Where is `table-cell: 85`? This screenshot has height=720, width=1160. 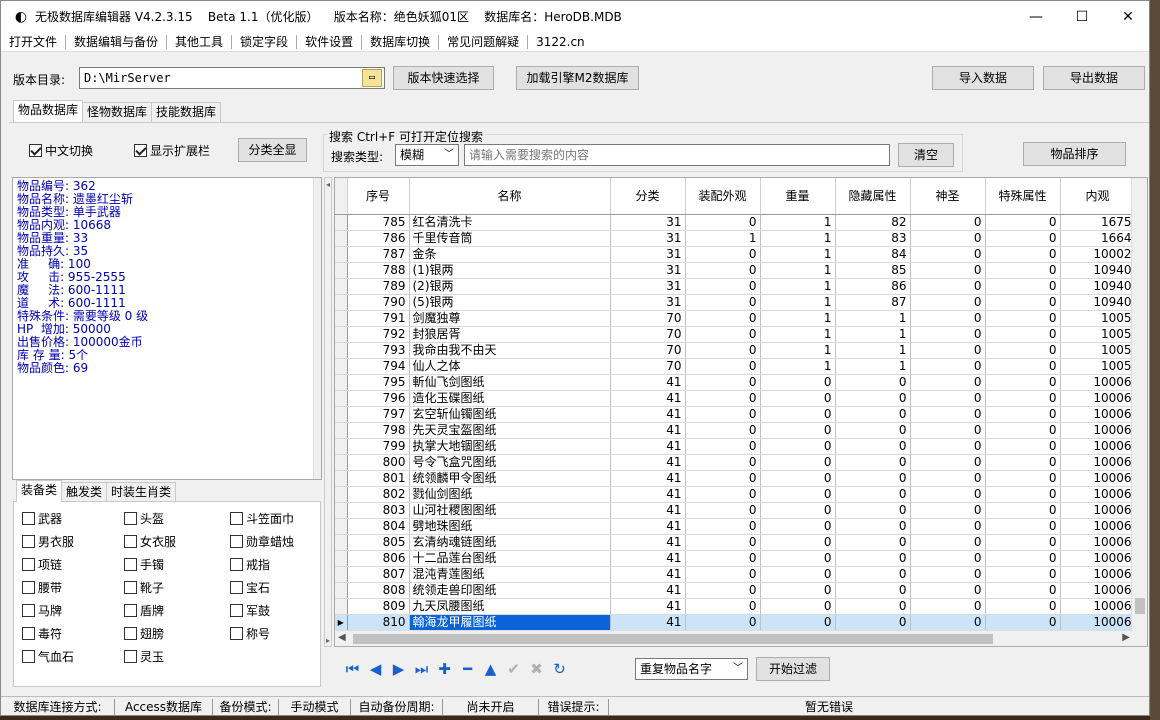
table-cell: 85 is located at coordinates (873, 270).